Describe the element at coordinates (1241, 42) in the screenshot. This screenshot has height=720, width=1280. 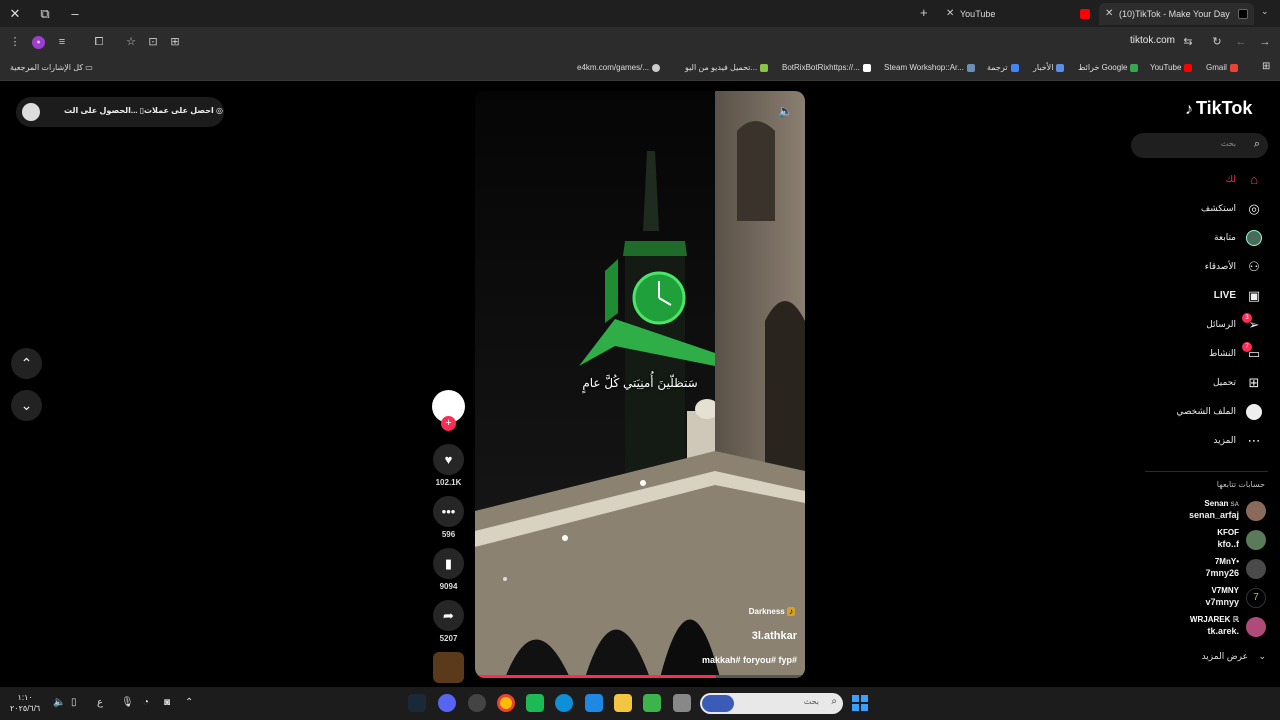
I see `forward-icon: ←` at that location.